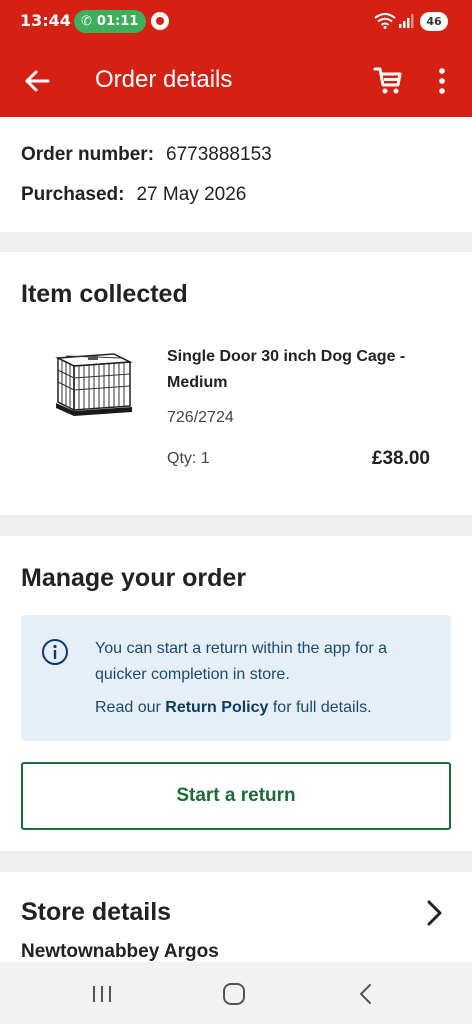  I want to click on battery-icon: 46, so click(434, 21).